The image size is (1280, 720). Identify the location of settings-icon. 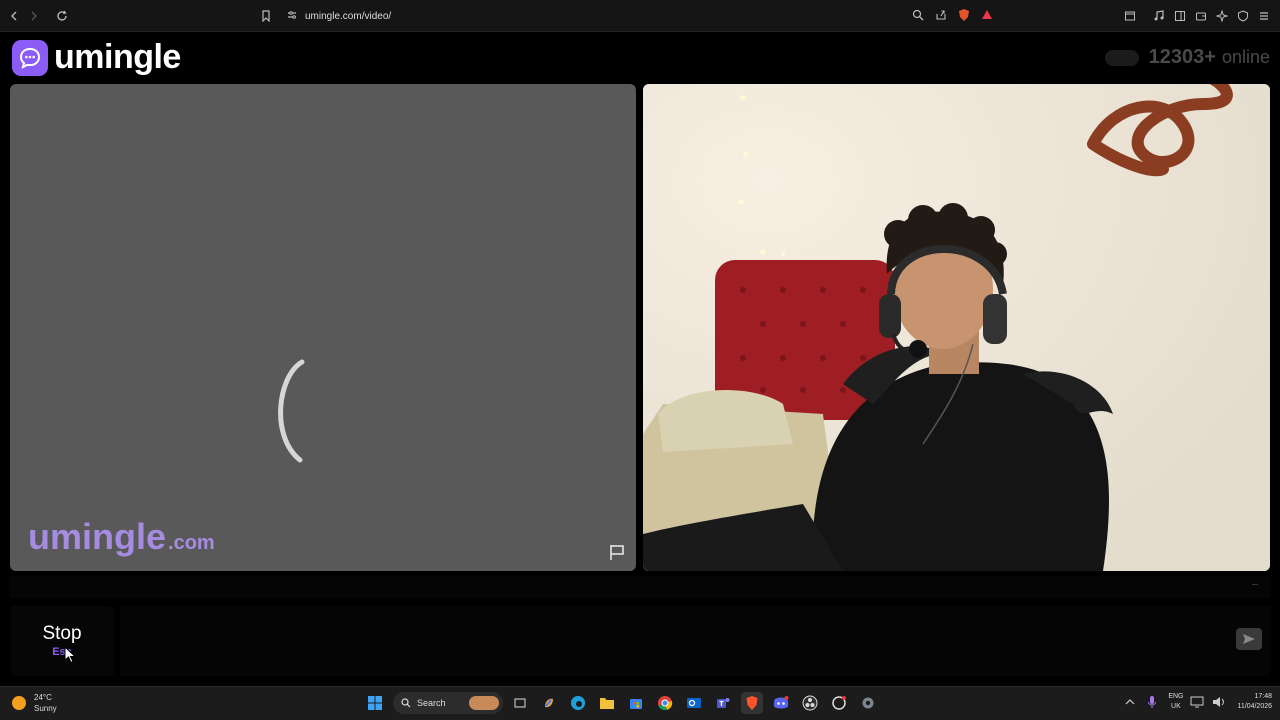
(868, 703).